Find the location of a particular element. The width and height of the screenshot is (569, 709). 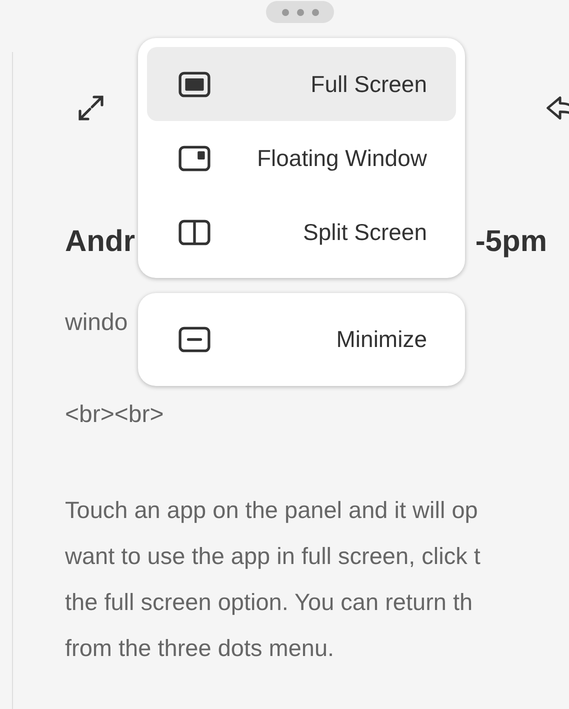

body-text: <br><br> is located at coordinates (114, 414).